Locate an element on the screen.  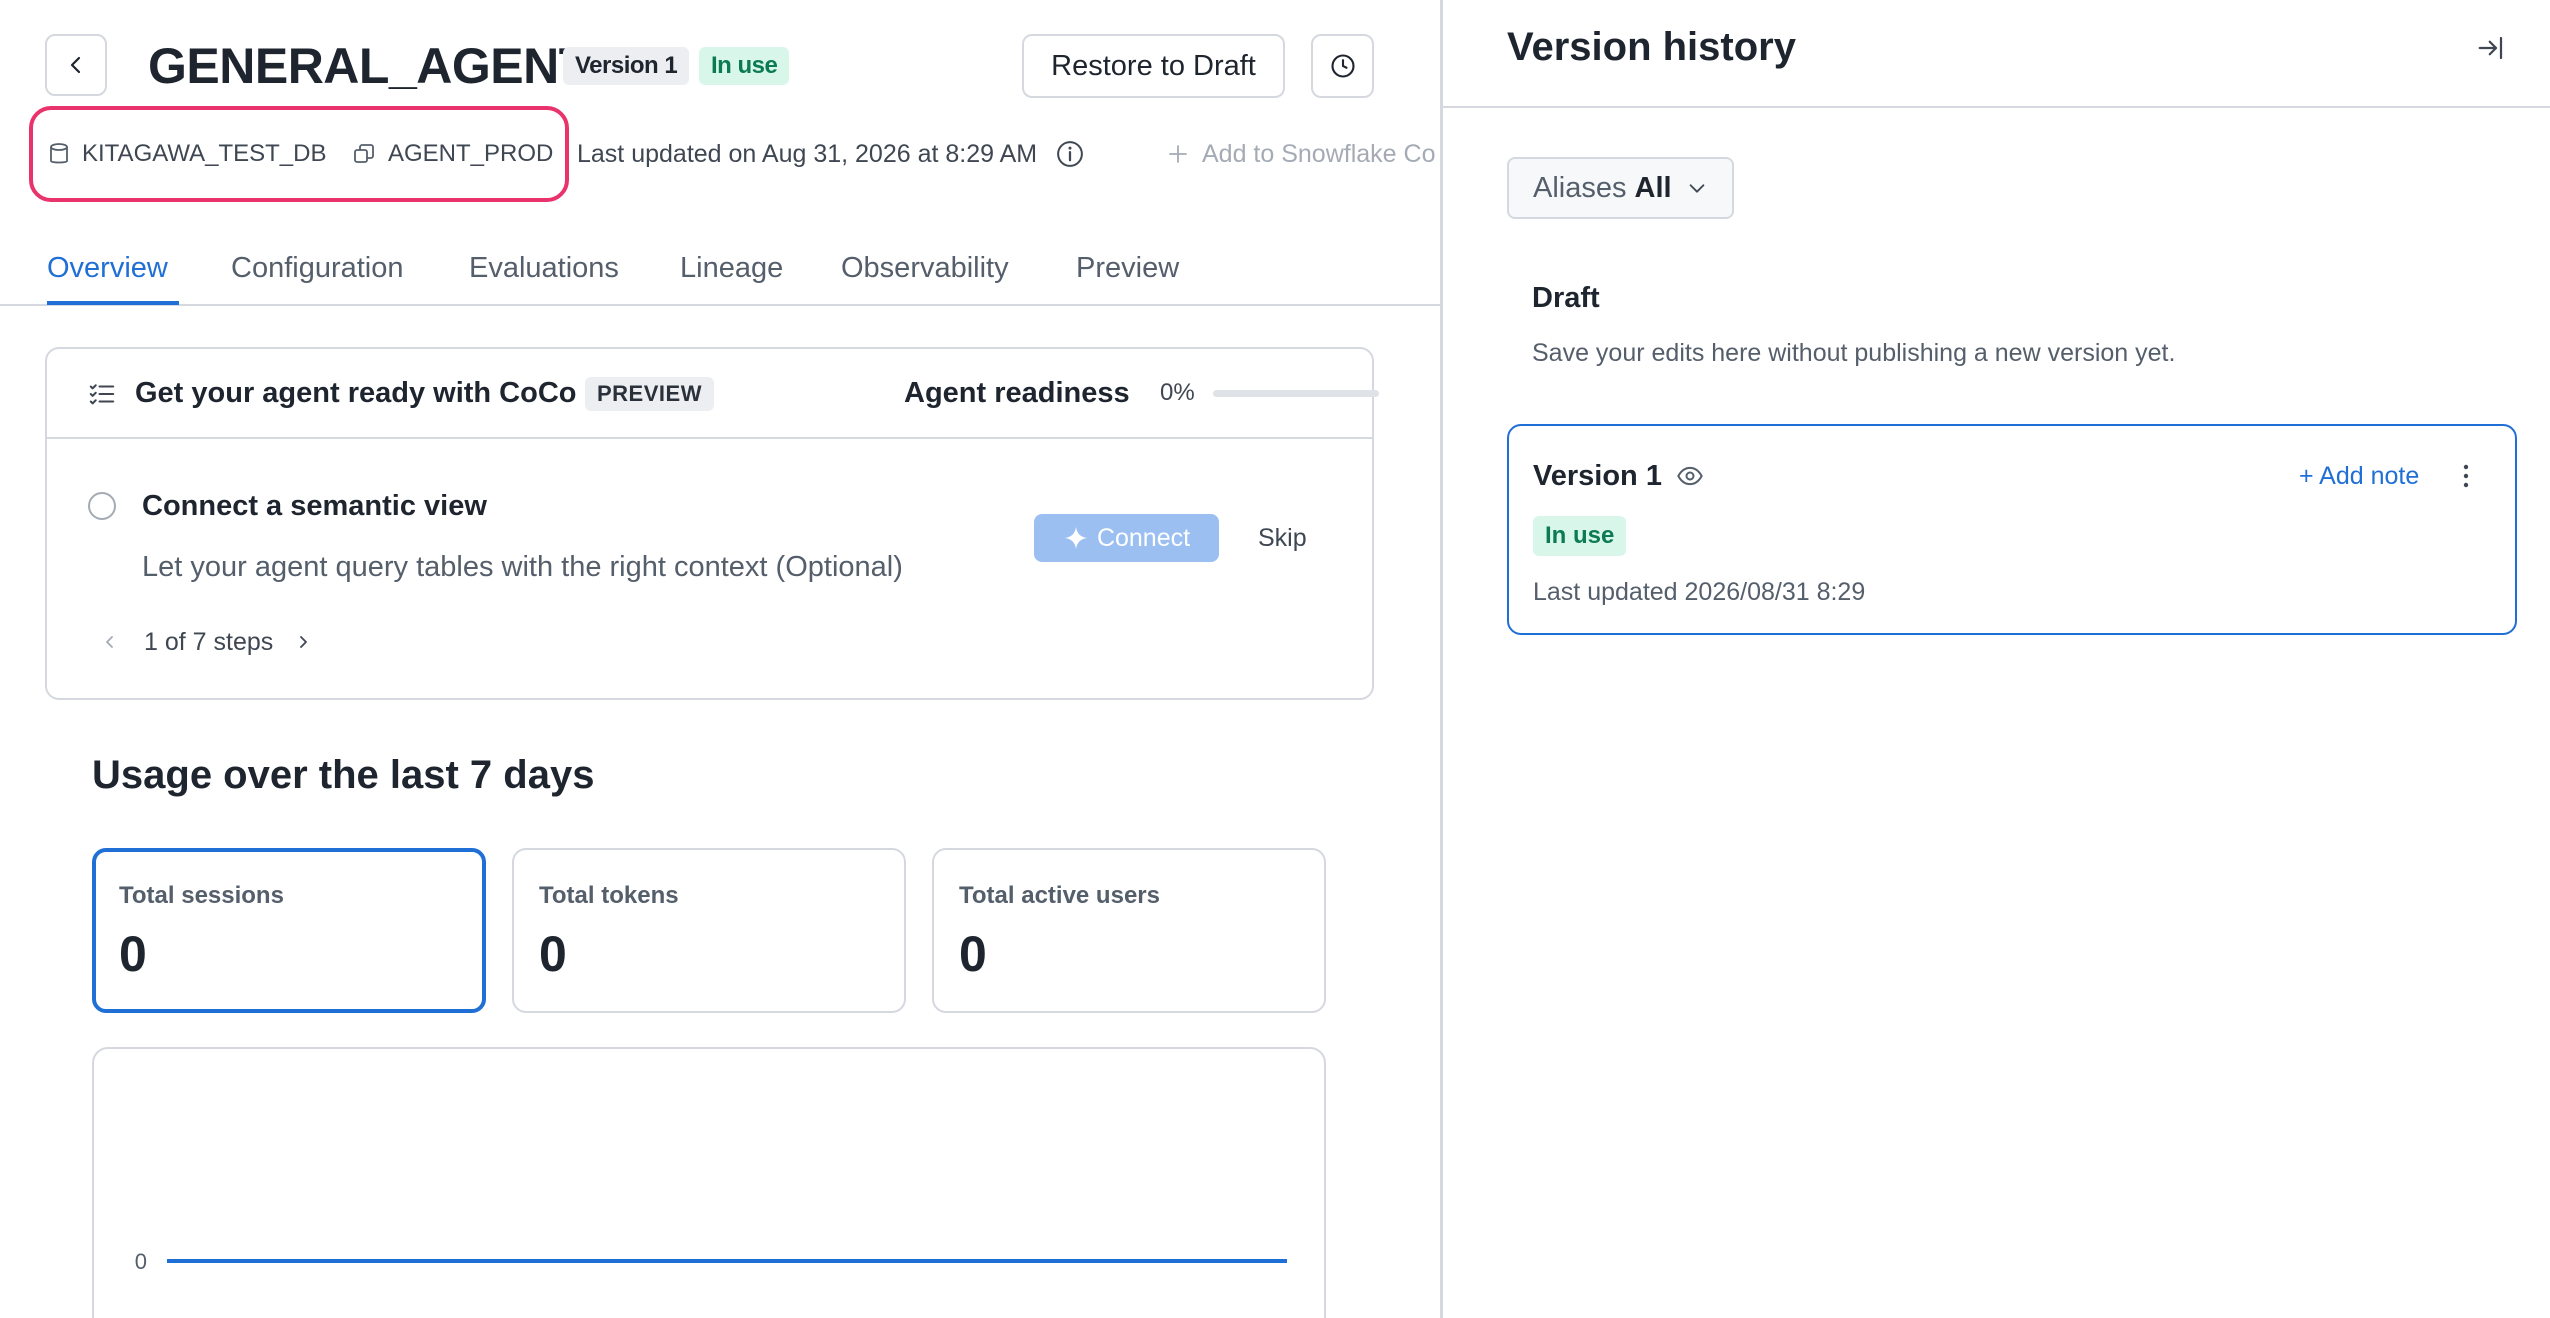
usage-title: Usage over the last 7 days is located at coordinates (343, 775).